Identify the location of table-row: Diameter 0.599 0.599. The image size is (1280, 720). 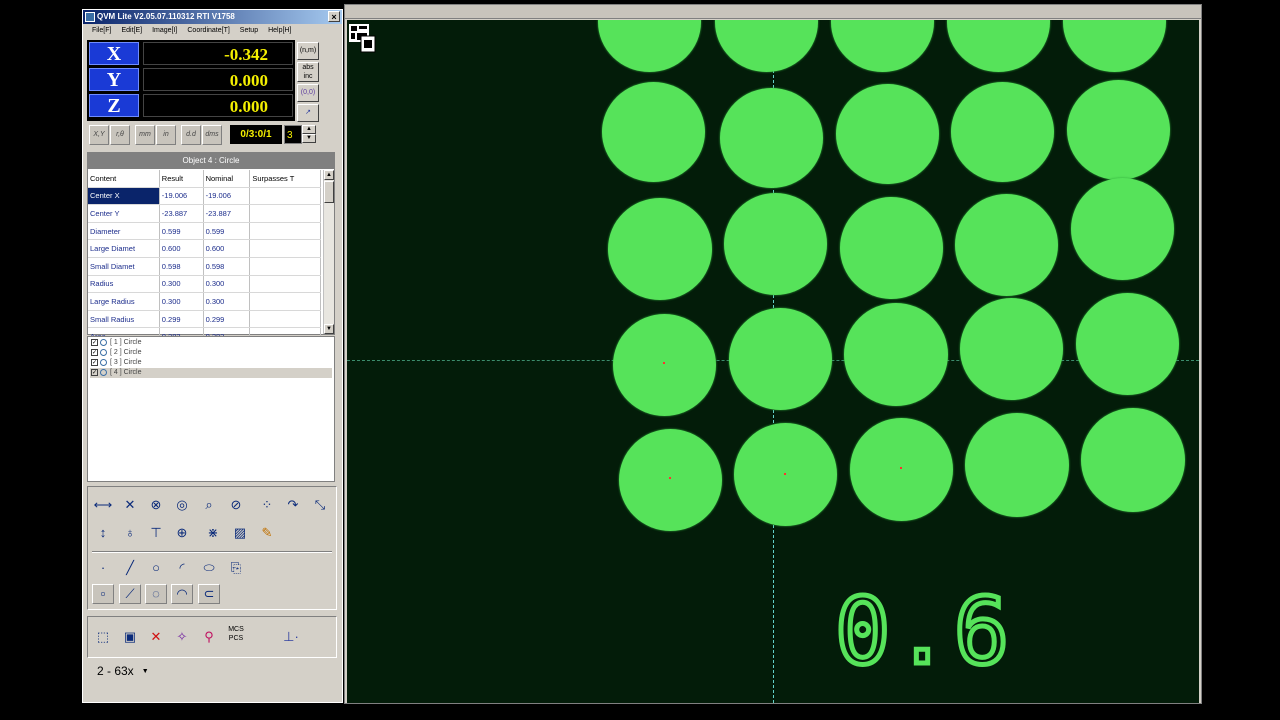
(204, 231).